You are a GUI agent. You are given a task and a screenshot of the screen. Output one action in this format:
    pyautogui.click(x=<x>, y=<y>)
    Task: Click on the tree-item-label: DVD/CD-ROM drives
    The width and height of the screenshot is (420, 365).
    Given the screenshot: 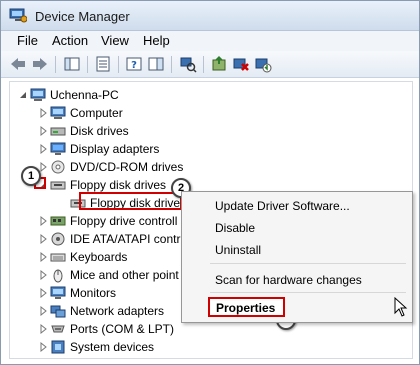 What is the action you would take?
    pyautogui.click(x=127, y=167)
    